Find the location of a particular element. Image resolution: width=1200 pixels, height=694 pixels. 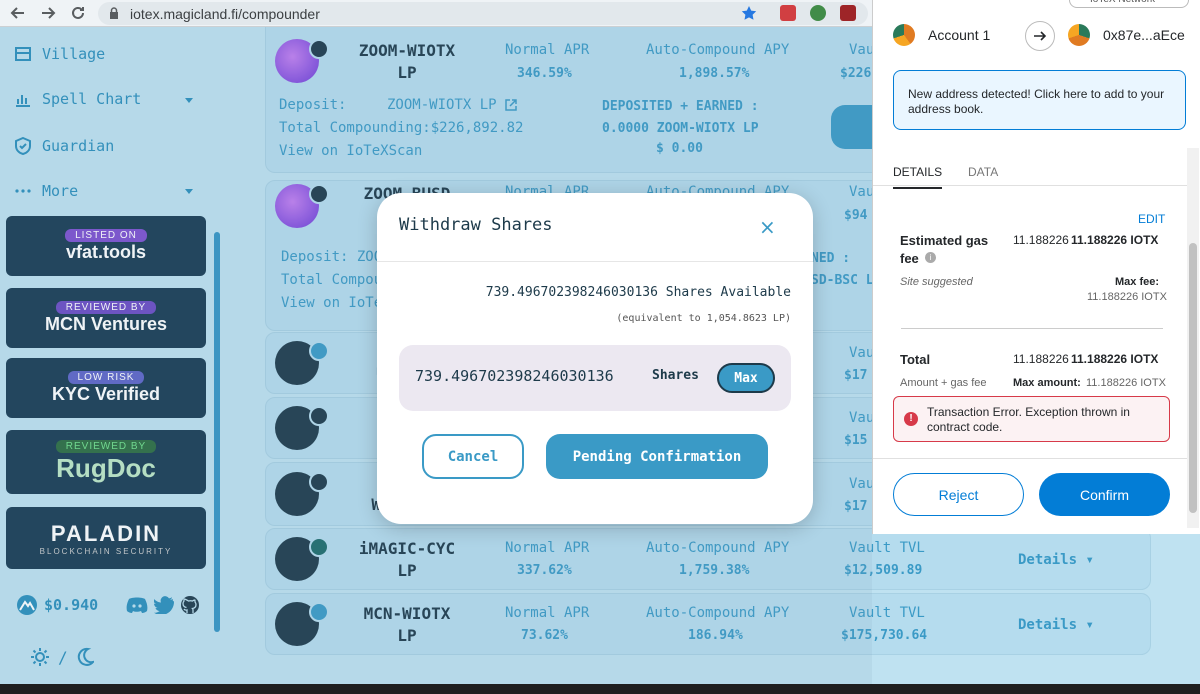

popup-scrollbar is located at coordinates (1193, 338).